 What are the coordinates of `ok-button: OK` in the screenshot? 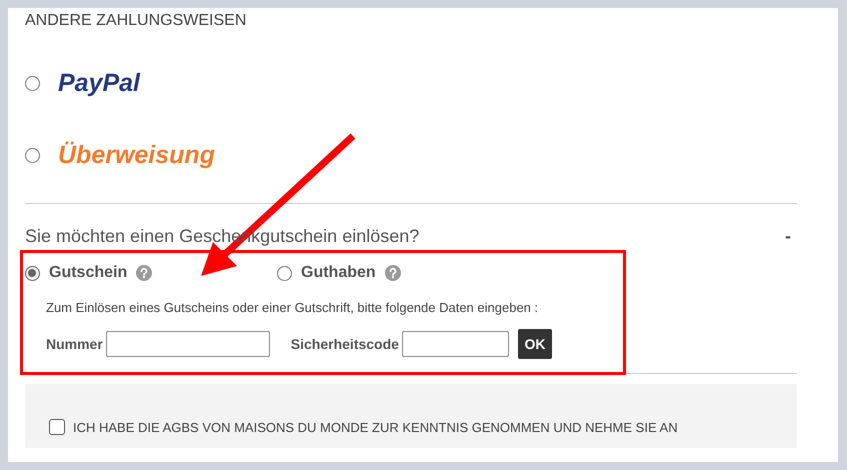 It's located at (535, 344).